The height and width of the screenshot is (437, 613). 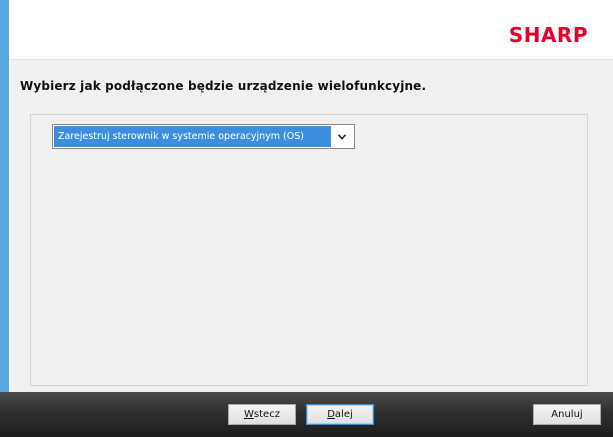 What do you see at coordinates (548, 35) in the screenshot?
I see `sharp-logo: SHARP` at bounding box center [548, 35].